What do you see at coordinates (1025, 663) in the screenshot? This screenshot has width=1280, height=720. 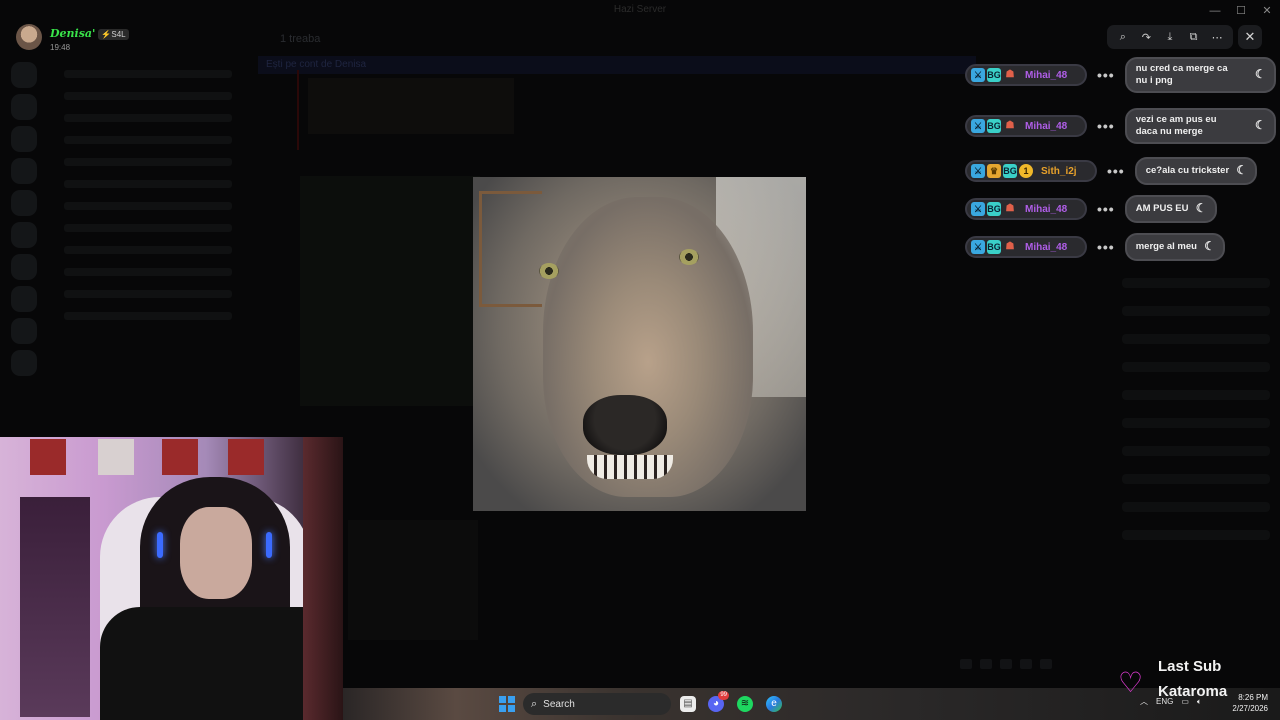 I see `message-input-tools` at bounding box center [1025, 663].